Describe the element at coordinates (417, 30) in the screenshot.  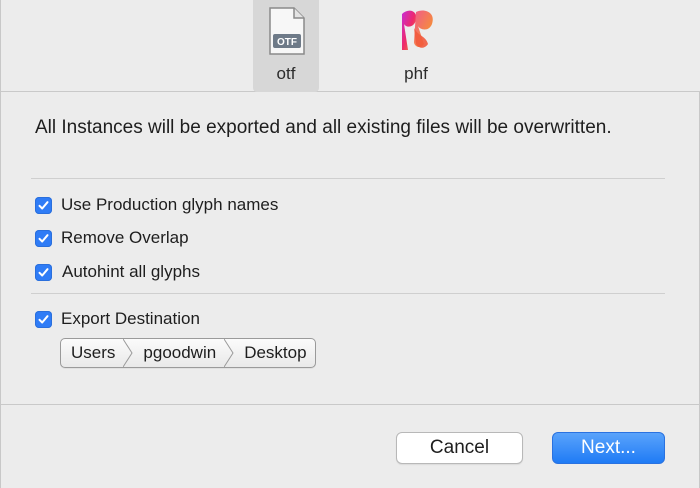
I see `phf-logo-icon` at that location.